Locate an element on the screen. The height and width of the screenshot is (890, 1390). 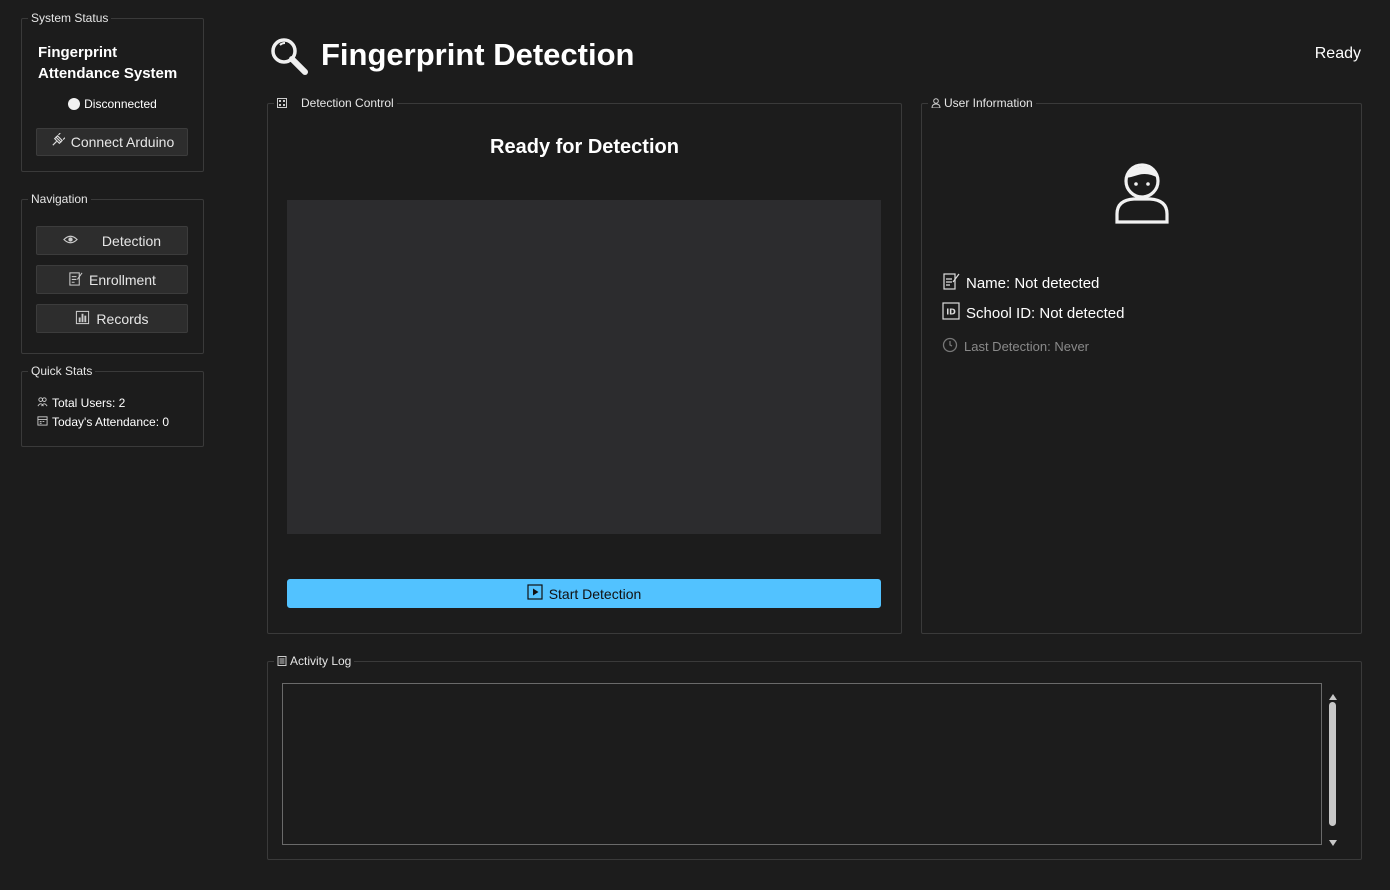
status-dot-icon is located at coordinates (74, 104).